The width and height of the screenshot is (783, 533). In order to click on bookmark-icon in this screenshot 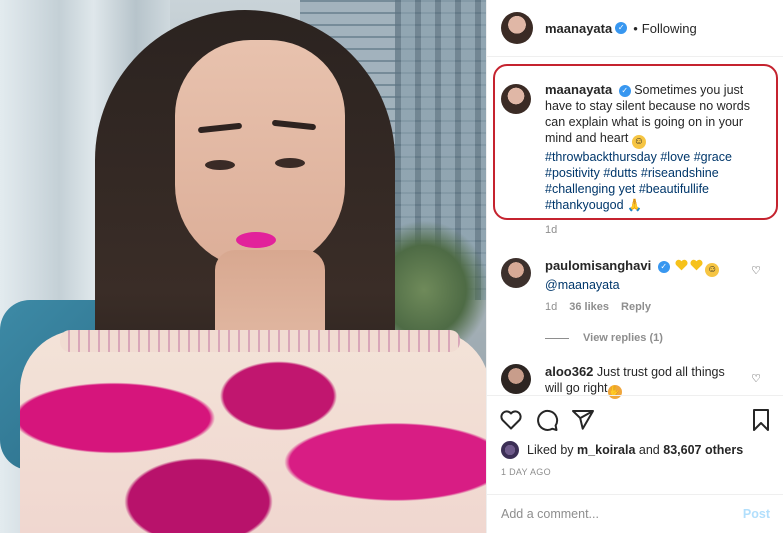, I will do `click(761, 420)`.